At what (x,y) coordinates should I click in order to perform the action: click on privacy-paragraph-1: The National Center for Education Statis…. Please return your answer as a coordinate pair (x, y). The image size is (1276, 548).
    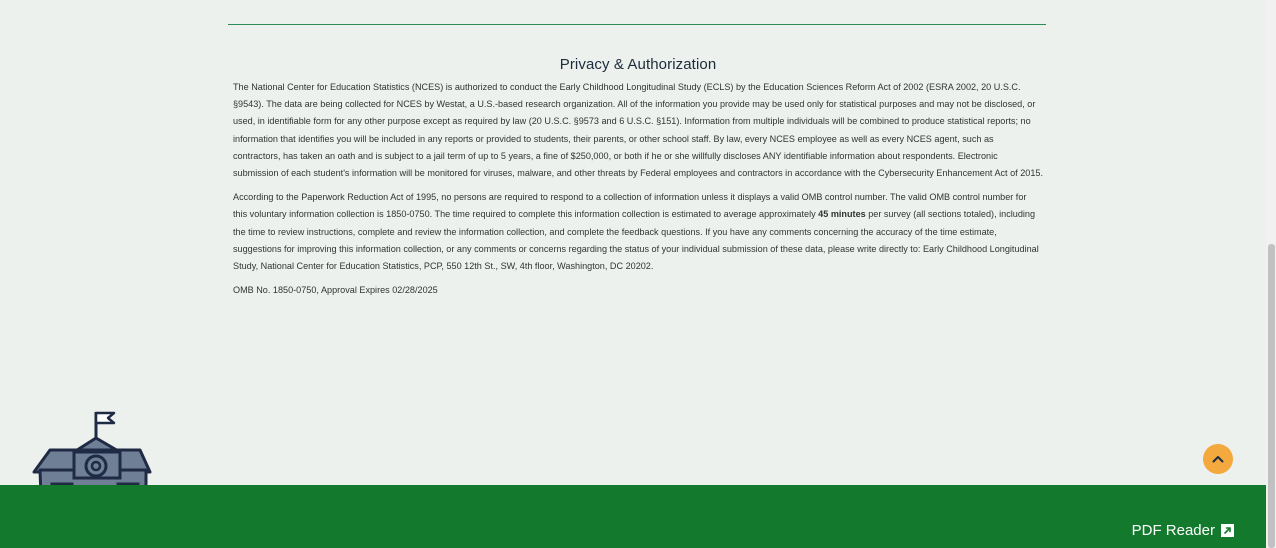
    Looking at the image, I should click on (638, 130).